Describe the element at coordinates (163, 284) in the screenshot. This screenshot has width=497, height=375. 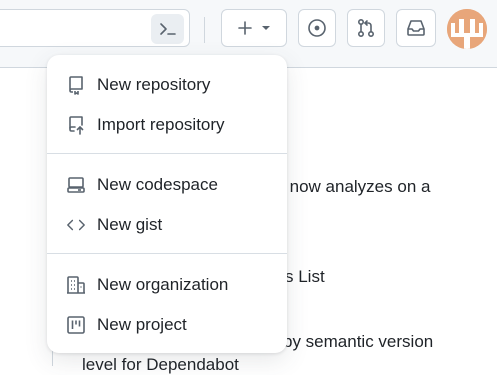
I see `menu-item-label: New organization` at that location.